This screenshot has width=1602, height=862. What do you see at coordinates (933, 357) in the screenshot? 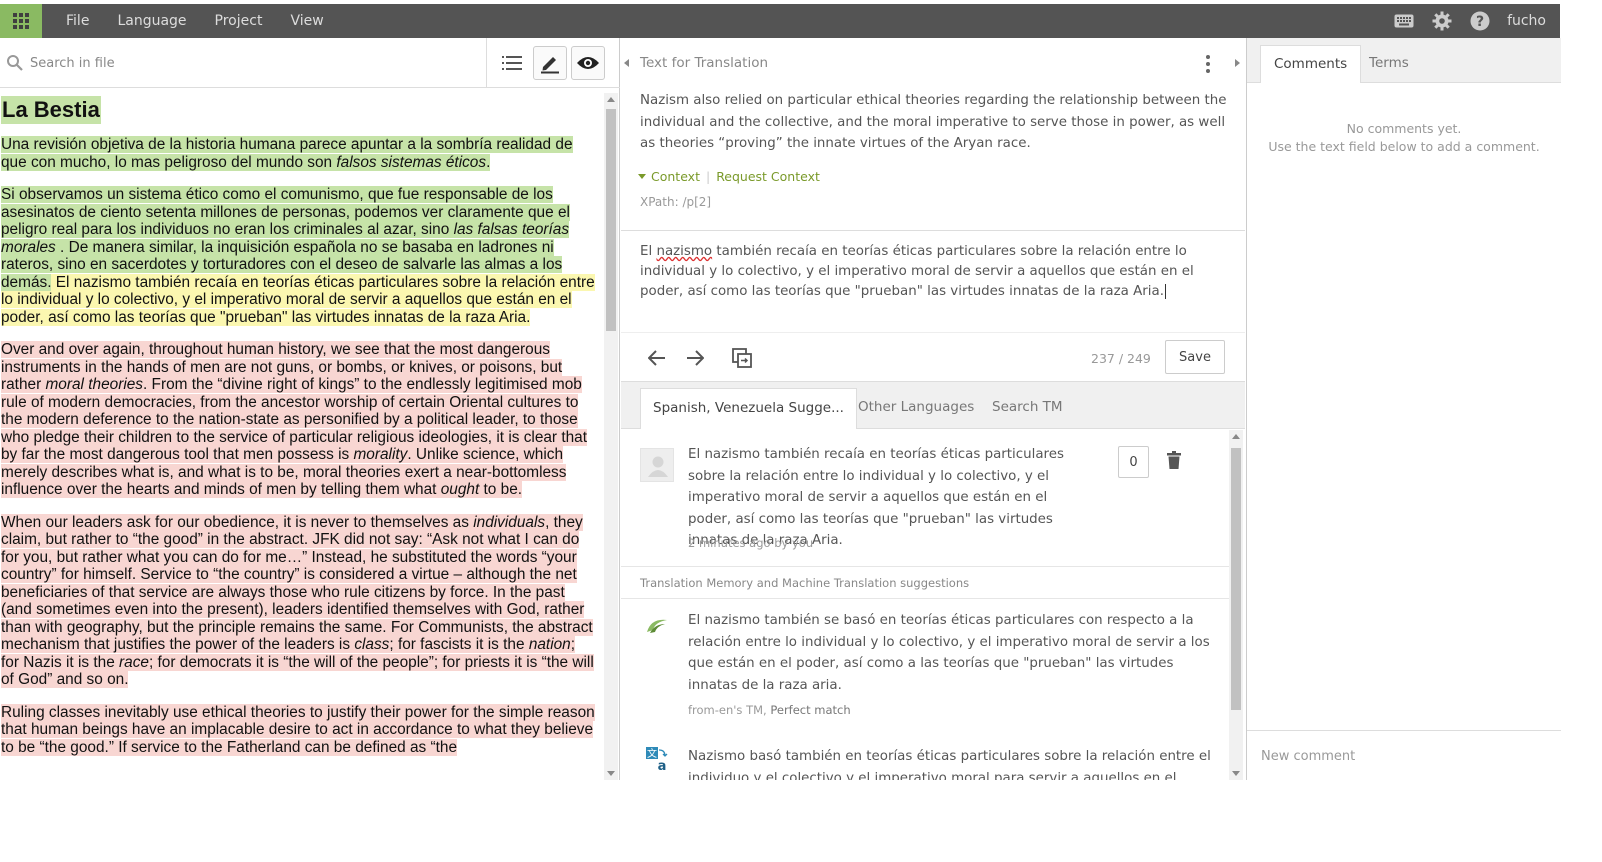
I see `editor-toolbar: 237 / 249 Save` at bounding box center [933, 357].